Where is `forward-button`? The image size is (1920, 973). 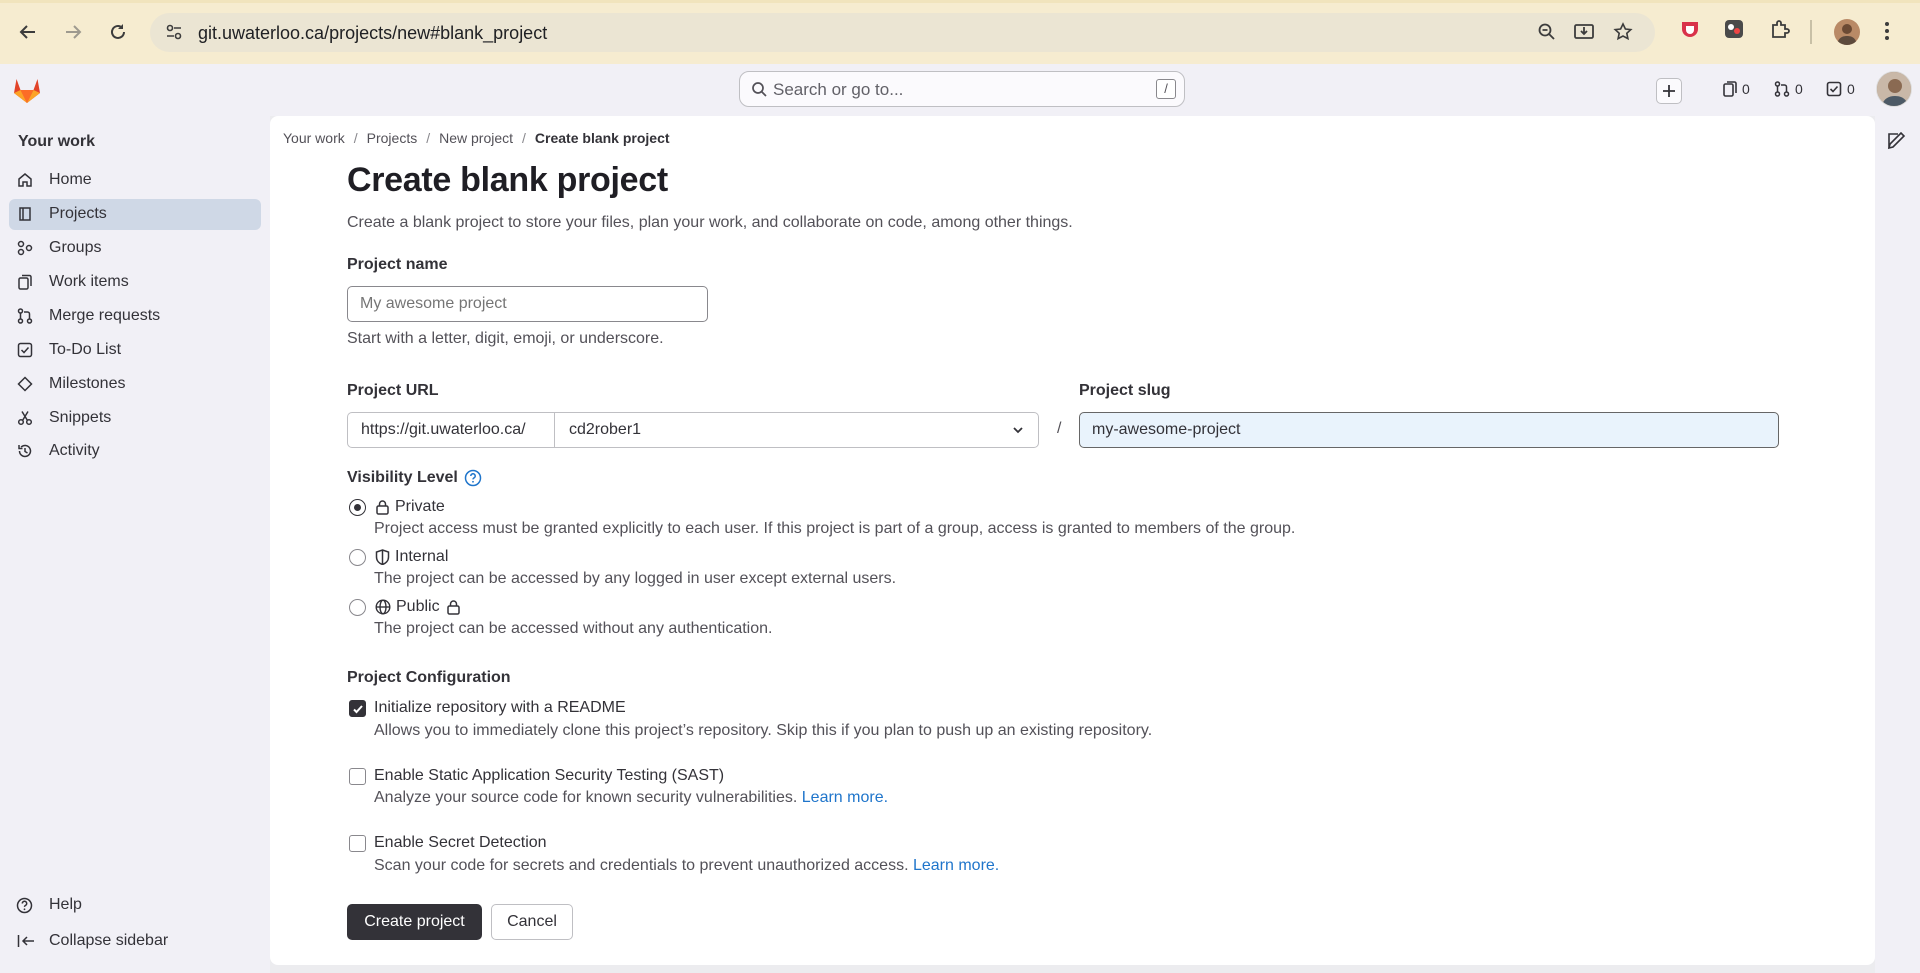 forward-button is located at coordinates (73, 32).